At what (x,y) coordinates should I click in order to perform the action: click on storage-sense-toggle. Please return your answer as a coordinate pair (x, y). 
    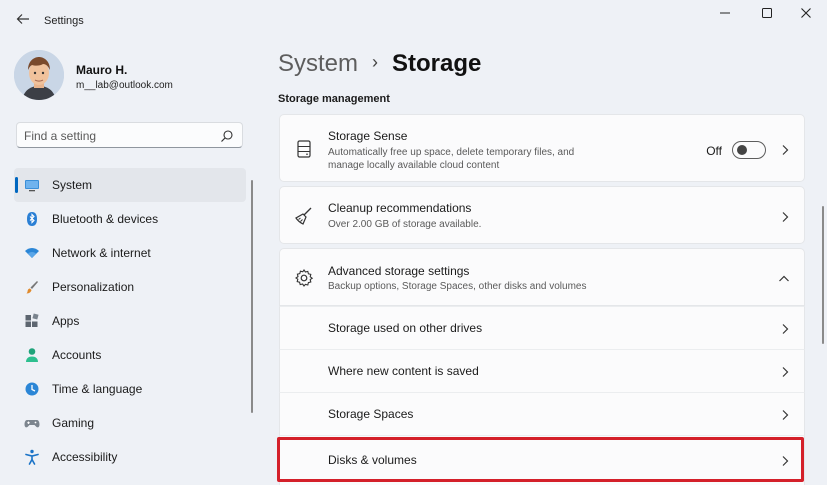
    Looking at the image, I should click on (749, 150).